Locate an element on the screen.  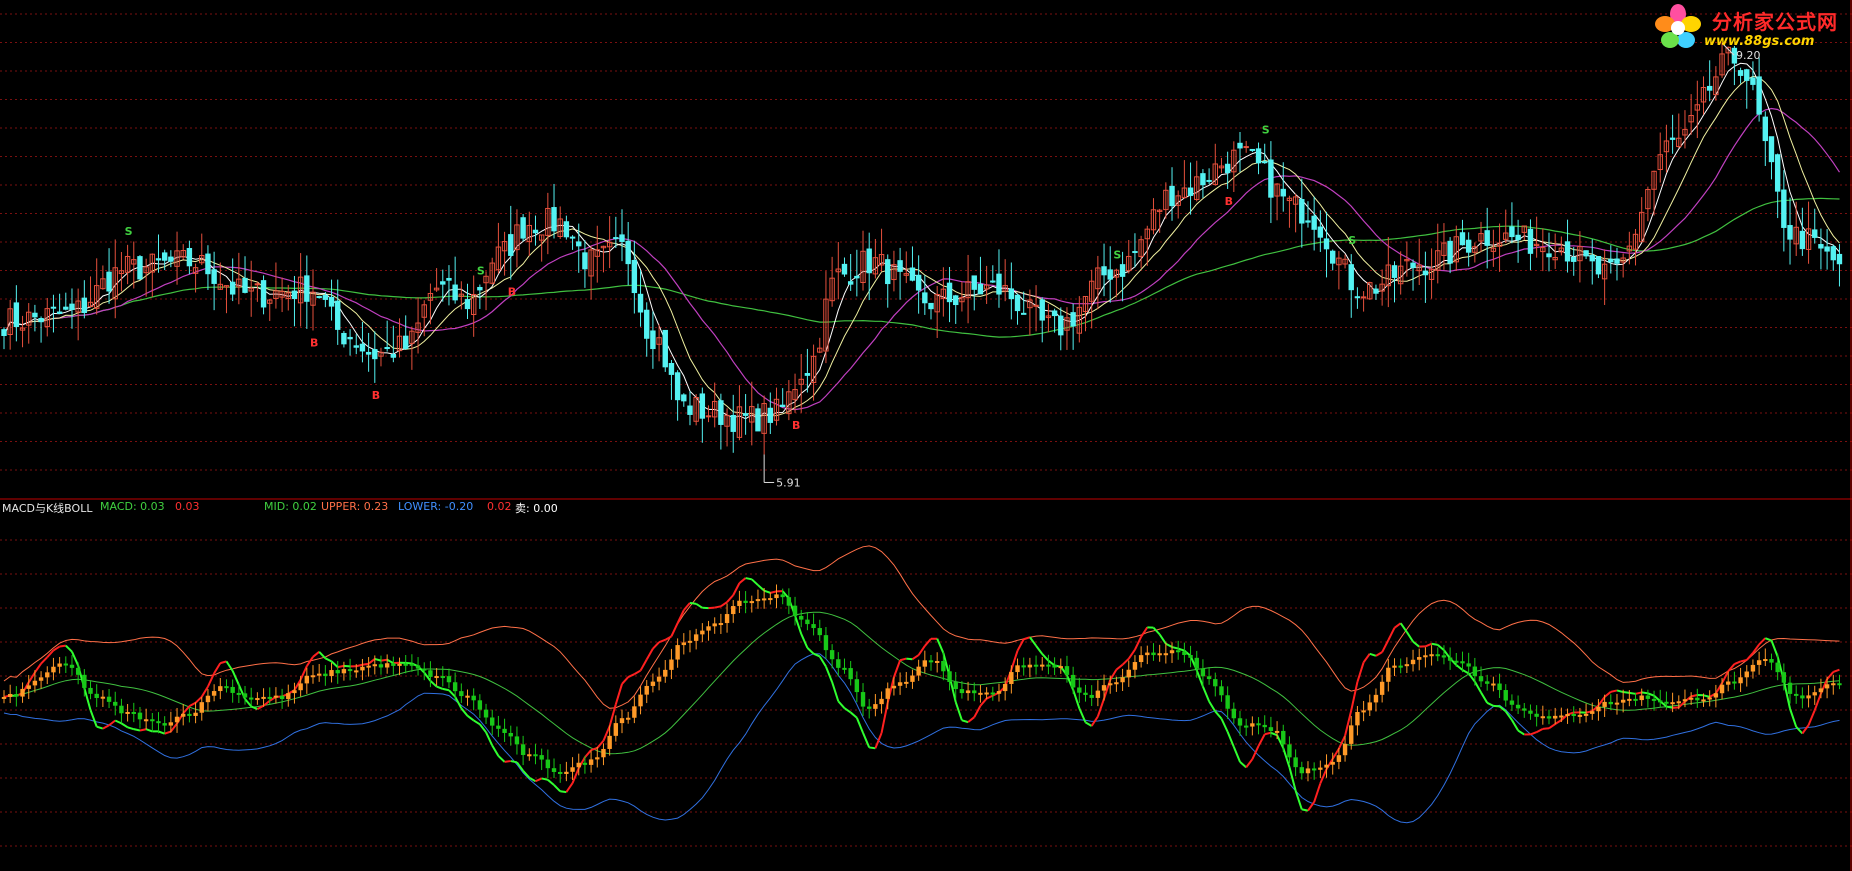
legend-upper: UPPER: 0.23 is located at coordinates (355, 506).